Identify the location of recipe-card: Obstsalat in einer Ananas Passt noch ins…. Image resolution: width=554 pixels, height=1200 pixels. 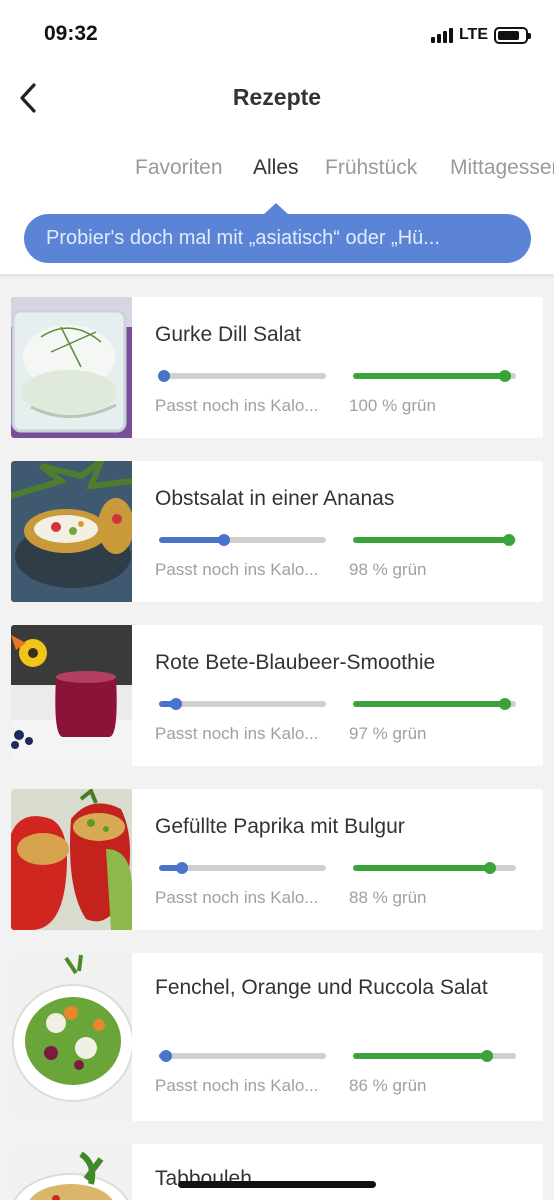
(277, 531).